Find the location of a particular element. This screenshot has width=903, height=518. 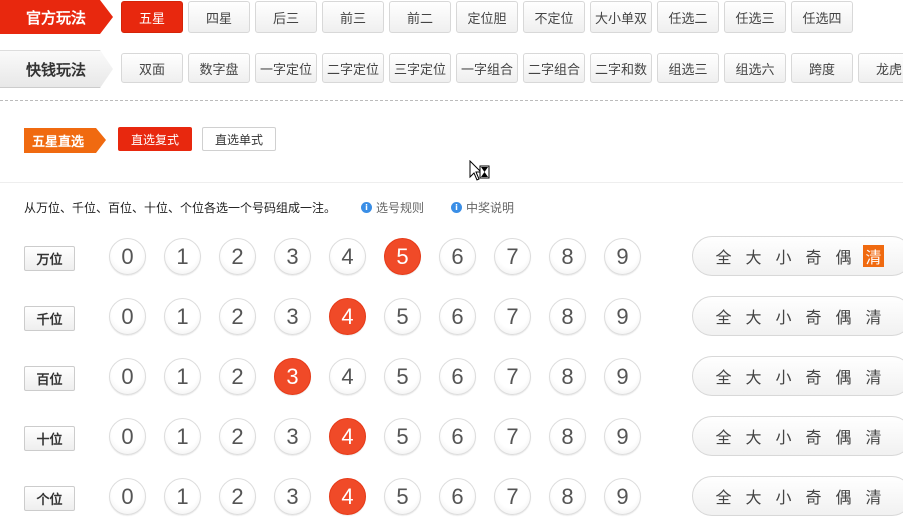

official-tab: 任选三 is located at coordinates (755, 17).